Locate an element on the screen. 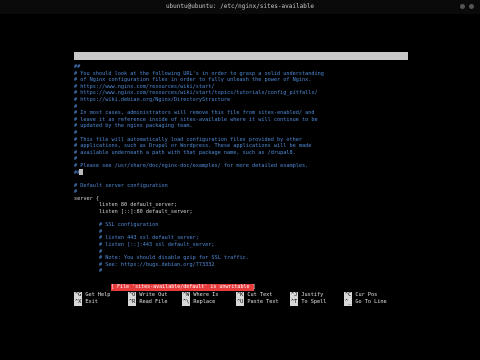  shortcut-read-file: ^R Read File is located at coordinates (147, 302).